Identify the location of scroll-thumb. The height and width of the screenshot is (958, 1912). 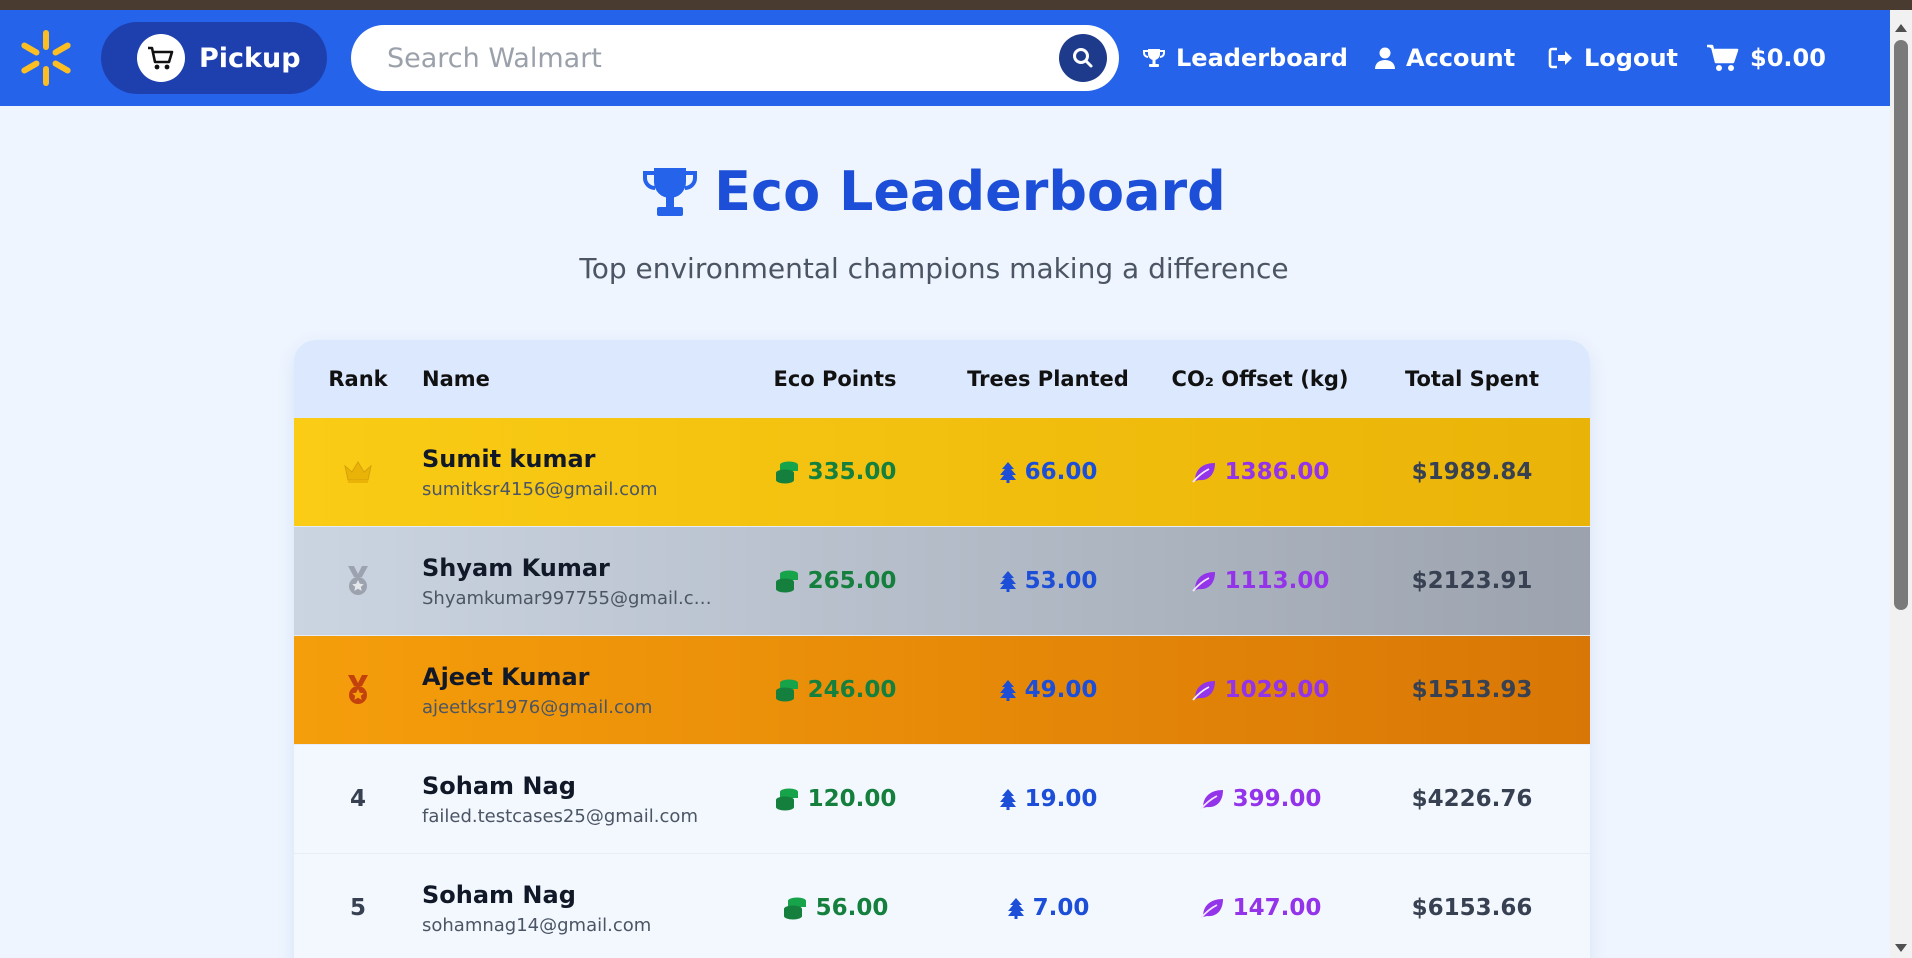
(1901, 325).